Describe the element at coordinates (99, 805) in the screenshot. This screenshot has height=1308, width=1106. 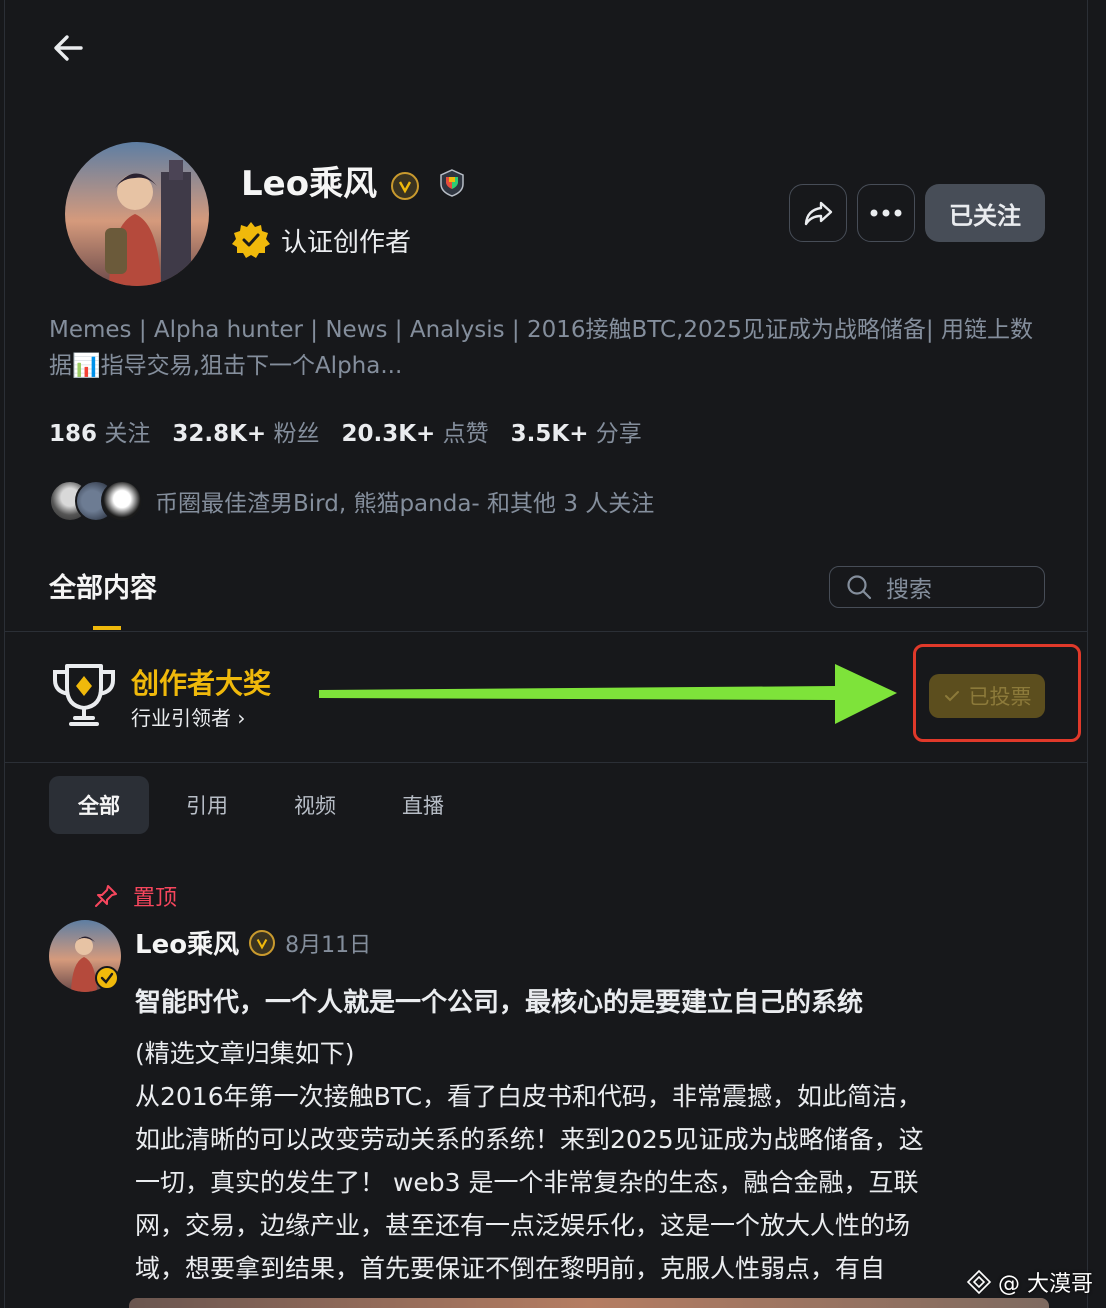
I see `filter-all: 全部` at that location.